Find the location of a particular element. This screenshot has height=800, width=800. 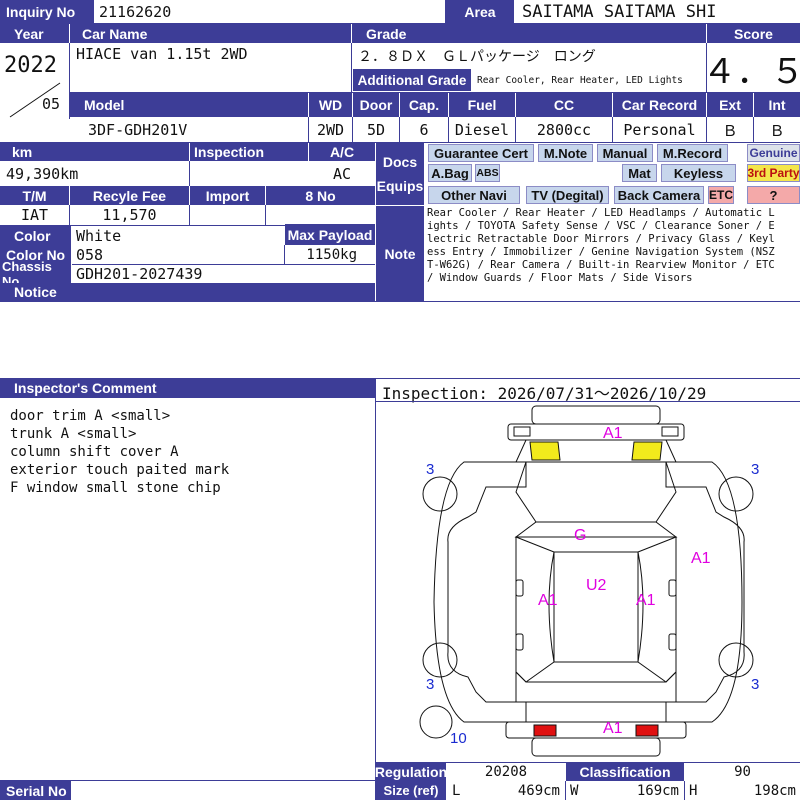

inspector-comment-header: Inspector's Comment is located at coordinates (187, 388).